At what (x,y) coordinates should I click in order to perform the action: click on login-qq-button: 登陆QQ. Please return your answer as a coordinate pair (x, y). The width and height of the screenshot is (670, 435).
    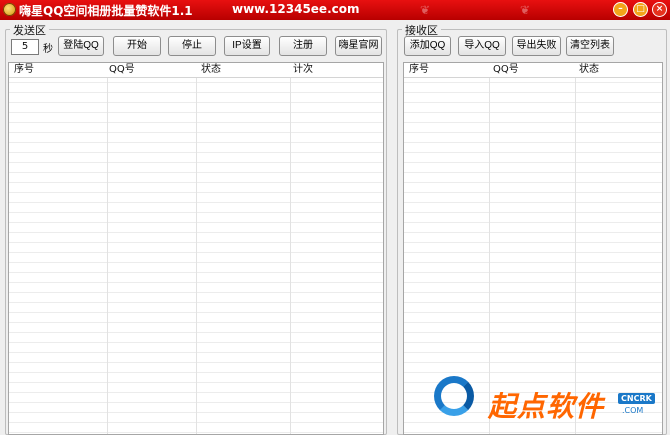
    Looking at the image, I should click on (81, 46).